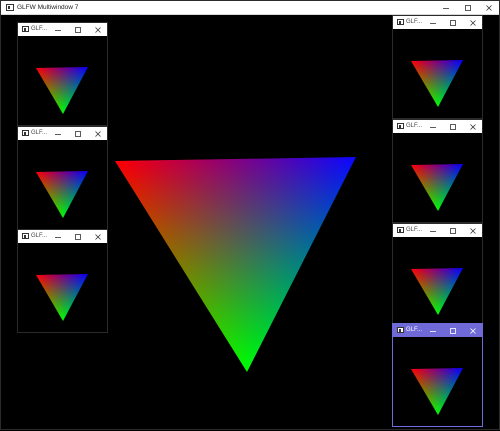  I want to click on main-titlebar: GLFW Multiwindow 7, so click(250, 8).